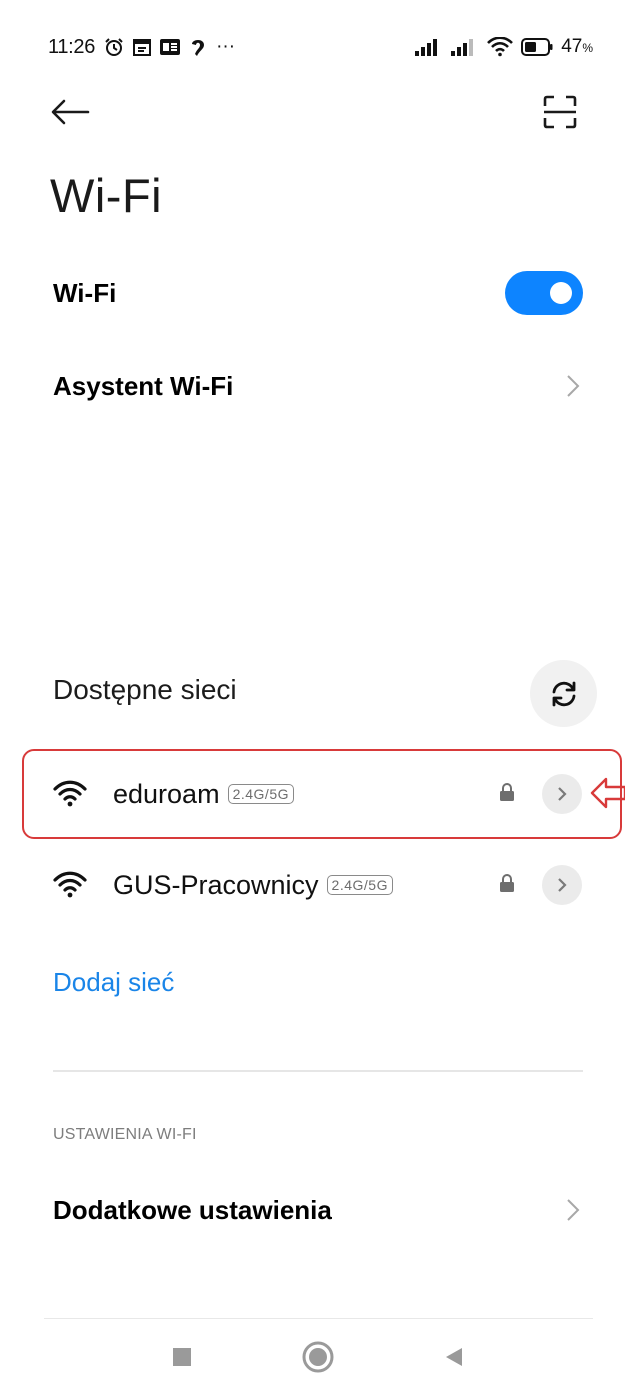 The image size is (625, 1391). Describe the element at coordinates (72, 46) in the screenshot. I see `status-time: 11:26` at that location.